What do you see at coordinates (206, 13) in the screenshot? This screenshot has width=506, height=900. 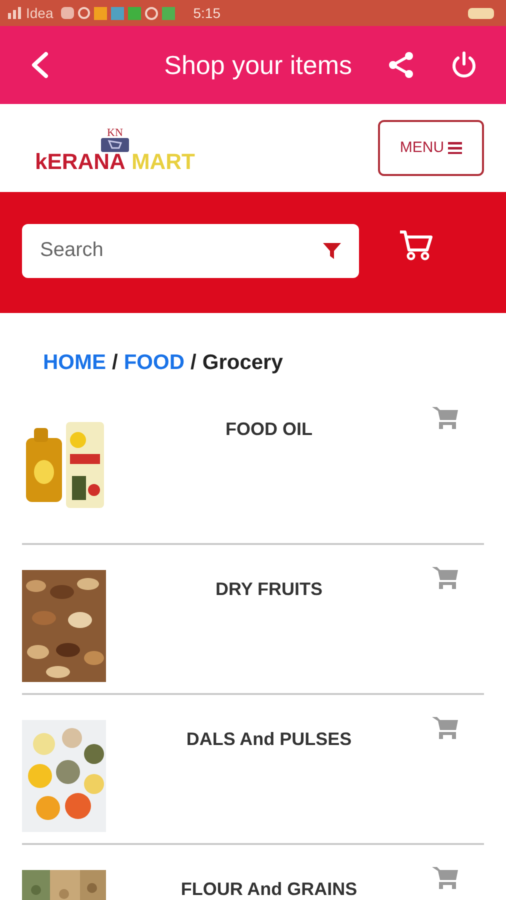 I see `clock: 5:15` at bounding box center [206, 13].